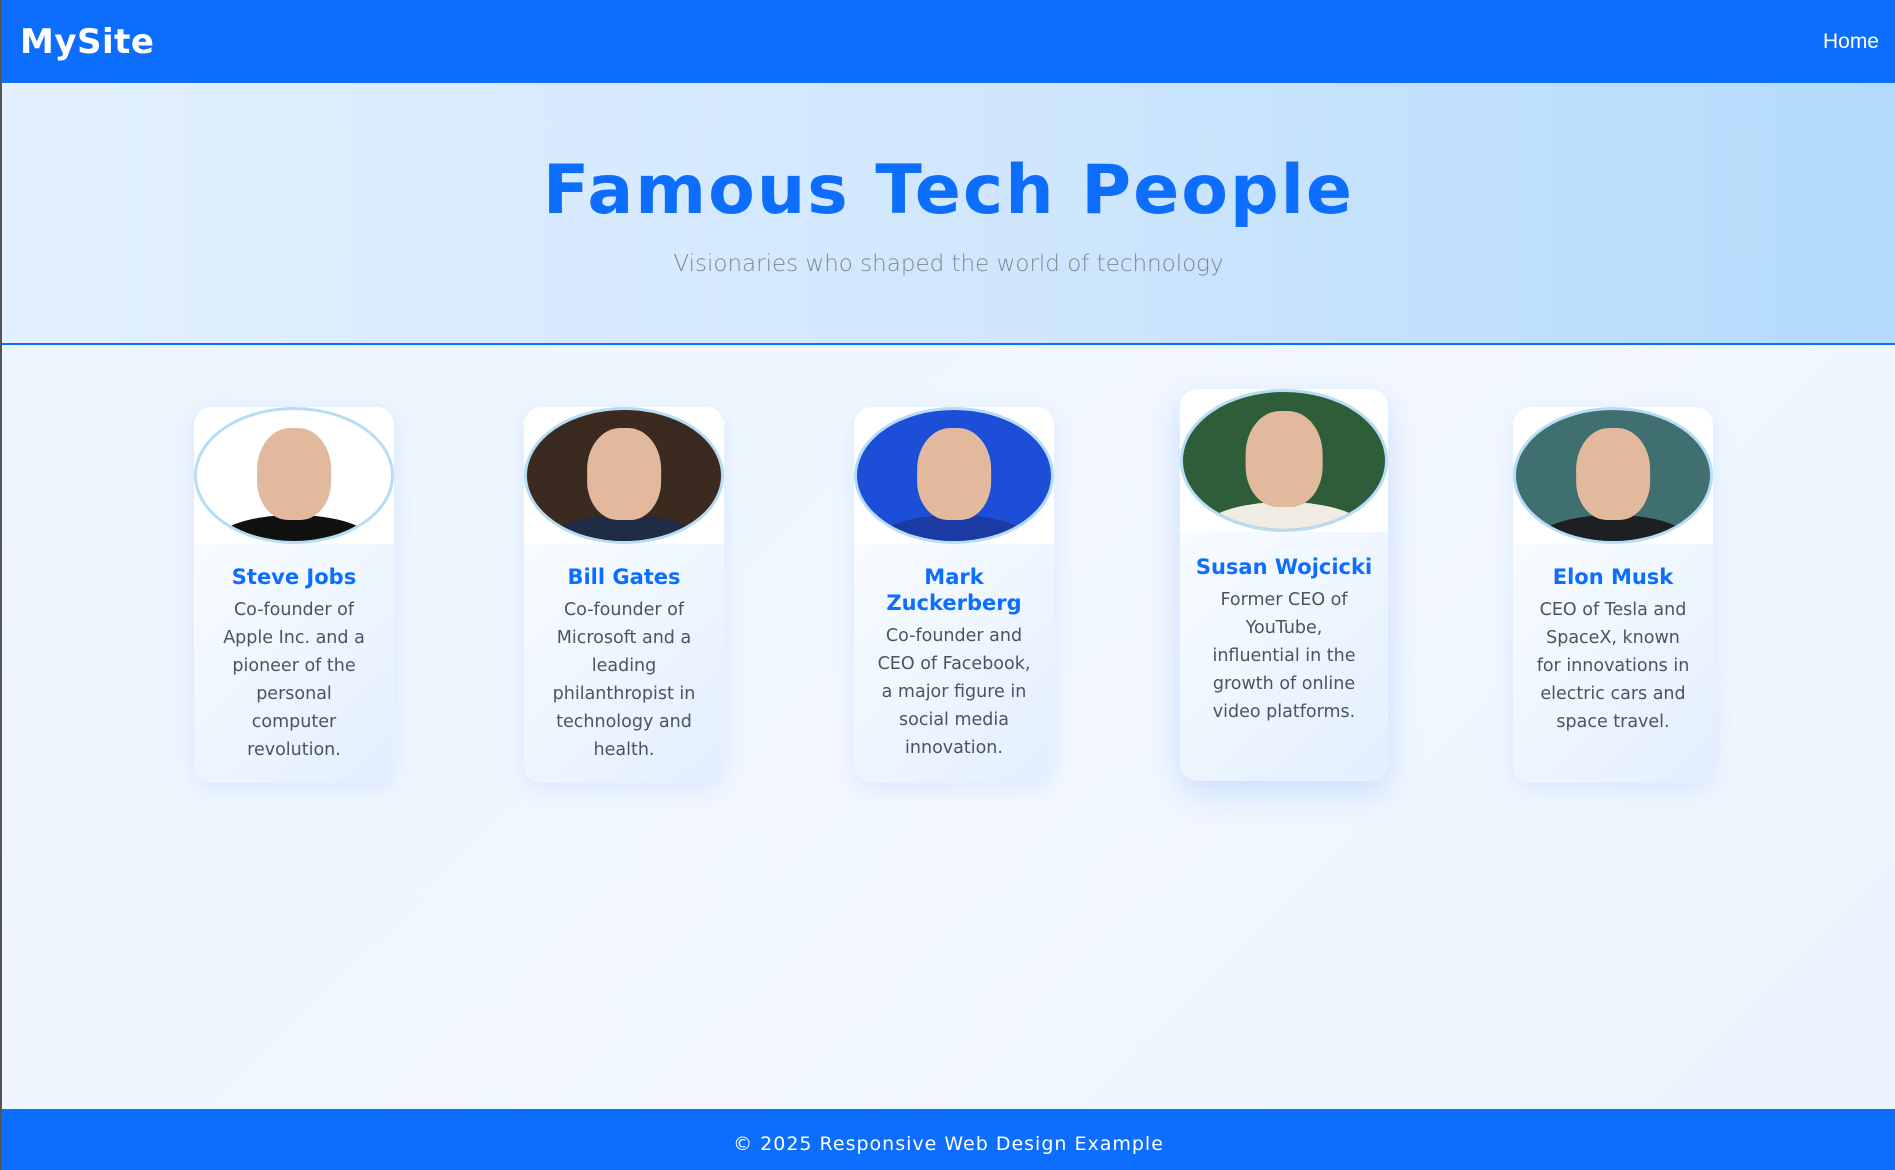  Describe the element at coordinates (294, 577) in the screenshot. I see `person-name: Steve Jobs` at that location.